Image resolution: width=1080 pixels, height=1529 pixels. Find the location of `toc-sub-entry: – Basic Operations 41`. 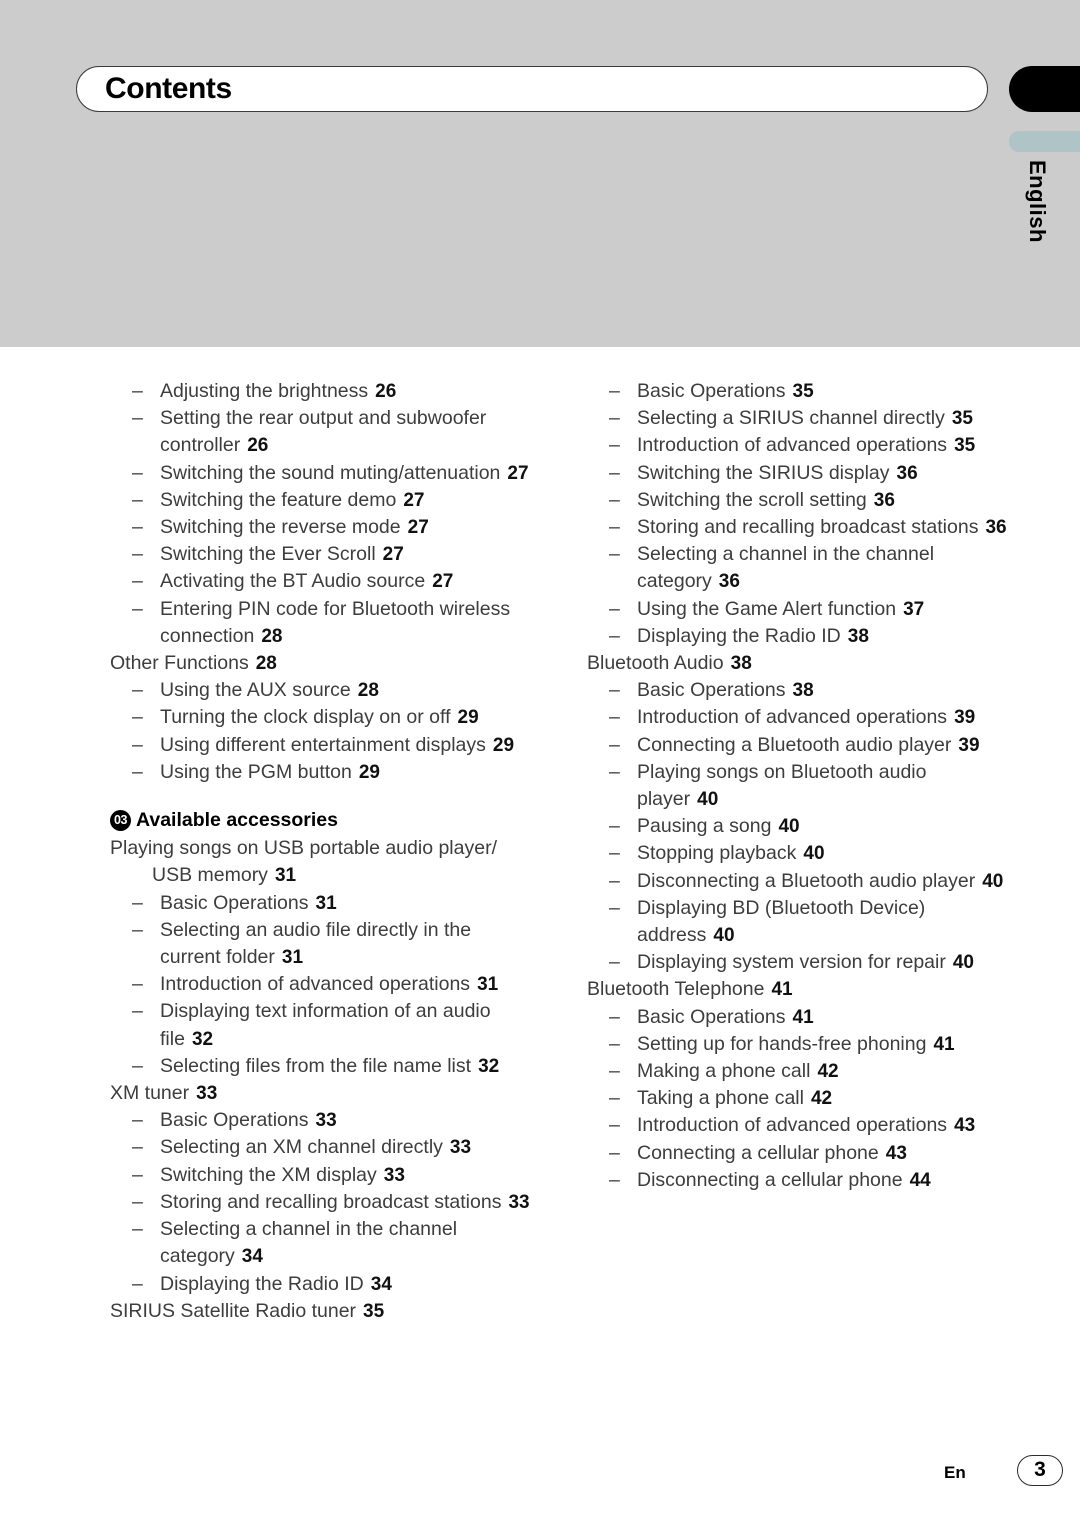

toc-sub-entry: – Basic Operations 41 is located at coordinates (797, 1017).